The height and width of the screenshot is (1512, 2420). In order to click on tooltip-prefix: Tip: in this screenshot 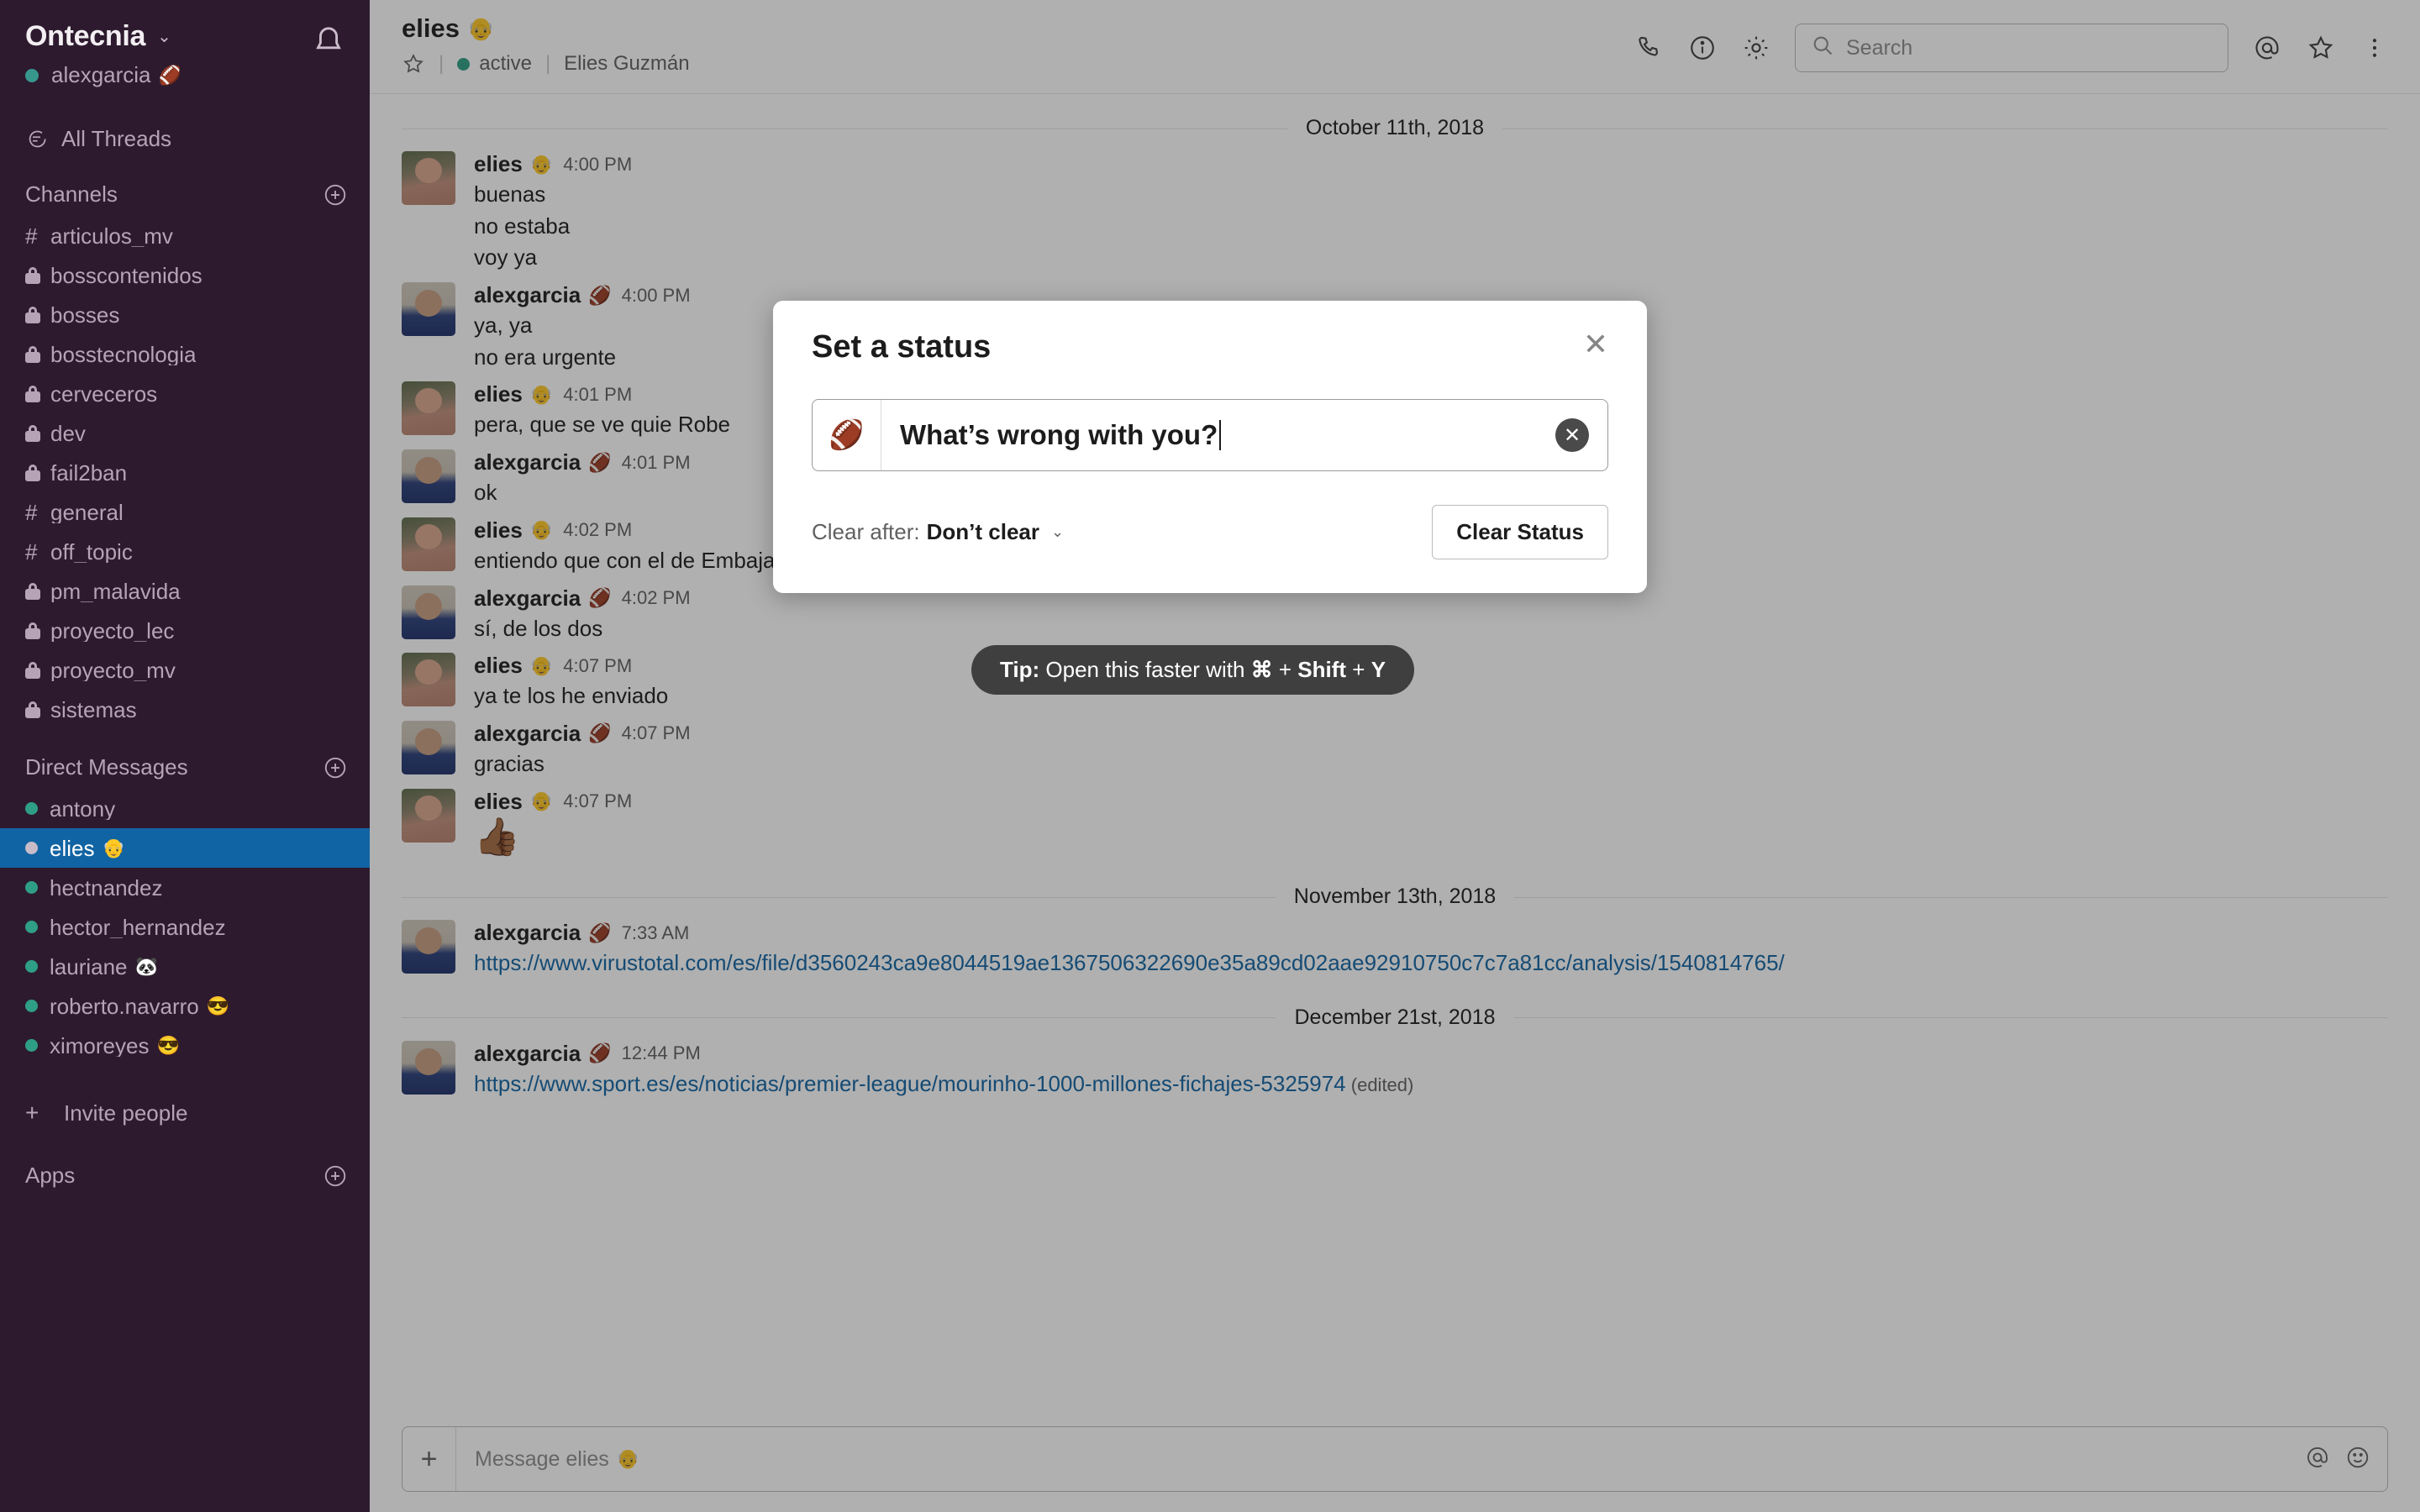, I will do `click(1020, 669)`.